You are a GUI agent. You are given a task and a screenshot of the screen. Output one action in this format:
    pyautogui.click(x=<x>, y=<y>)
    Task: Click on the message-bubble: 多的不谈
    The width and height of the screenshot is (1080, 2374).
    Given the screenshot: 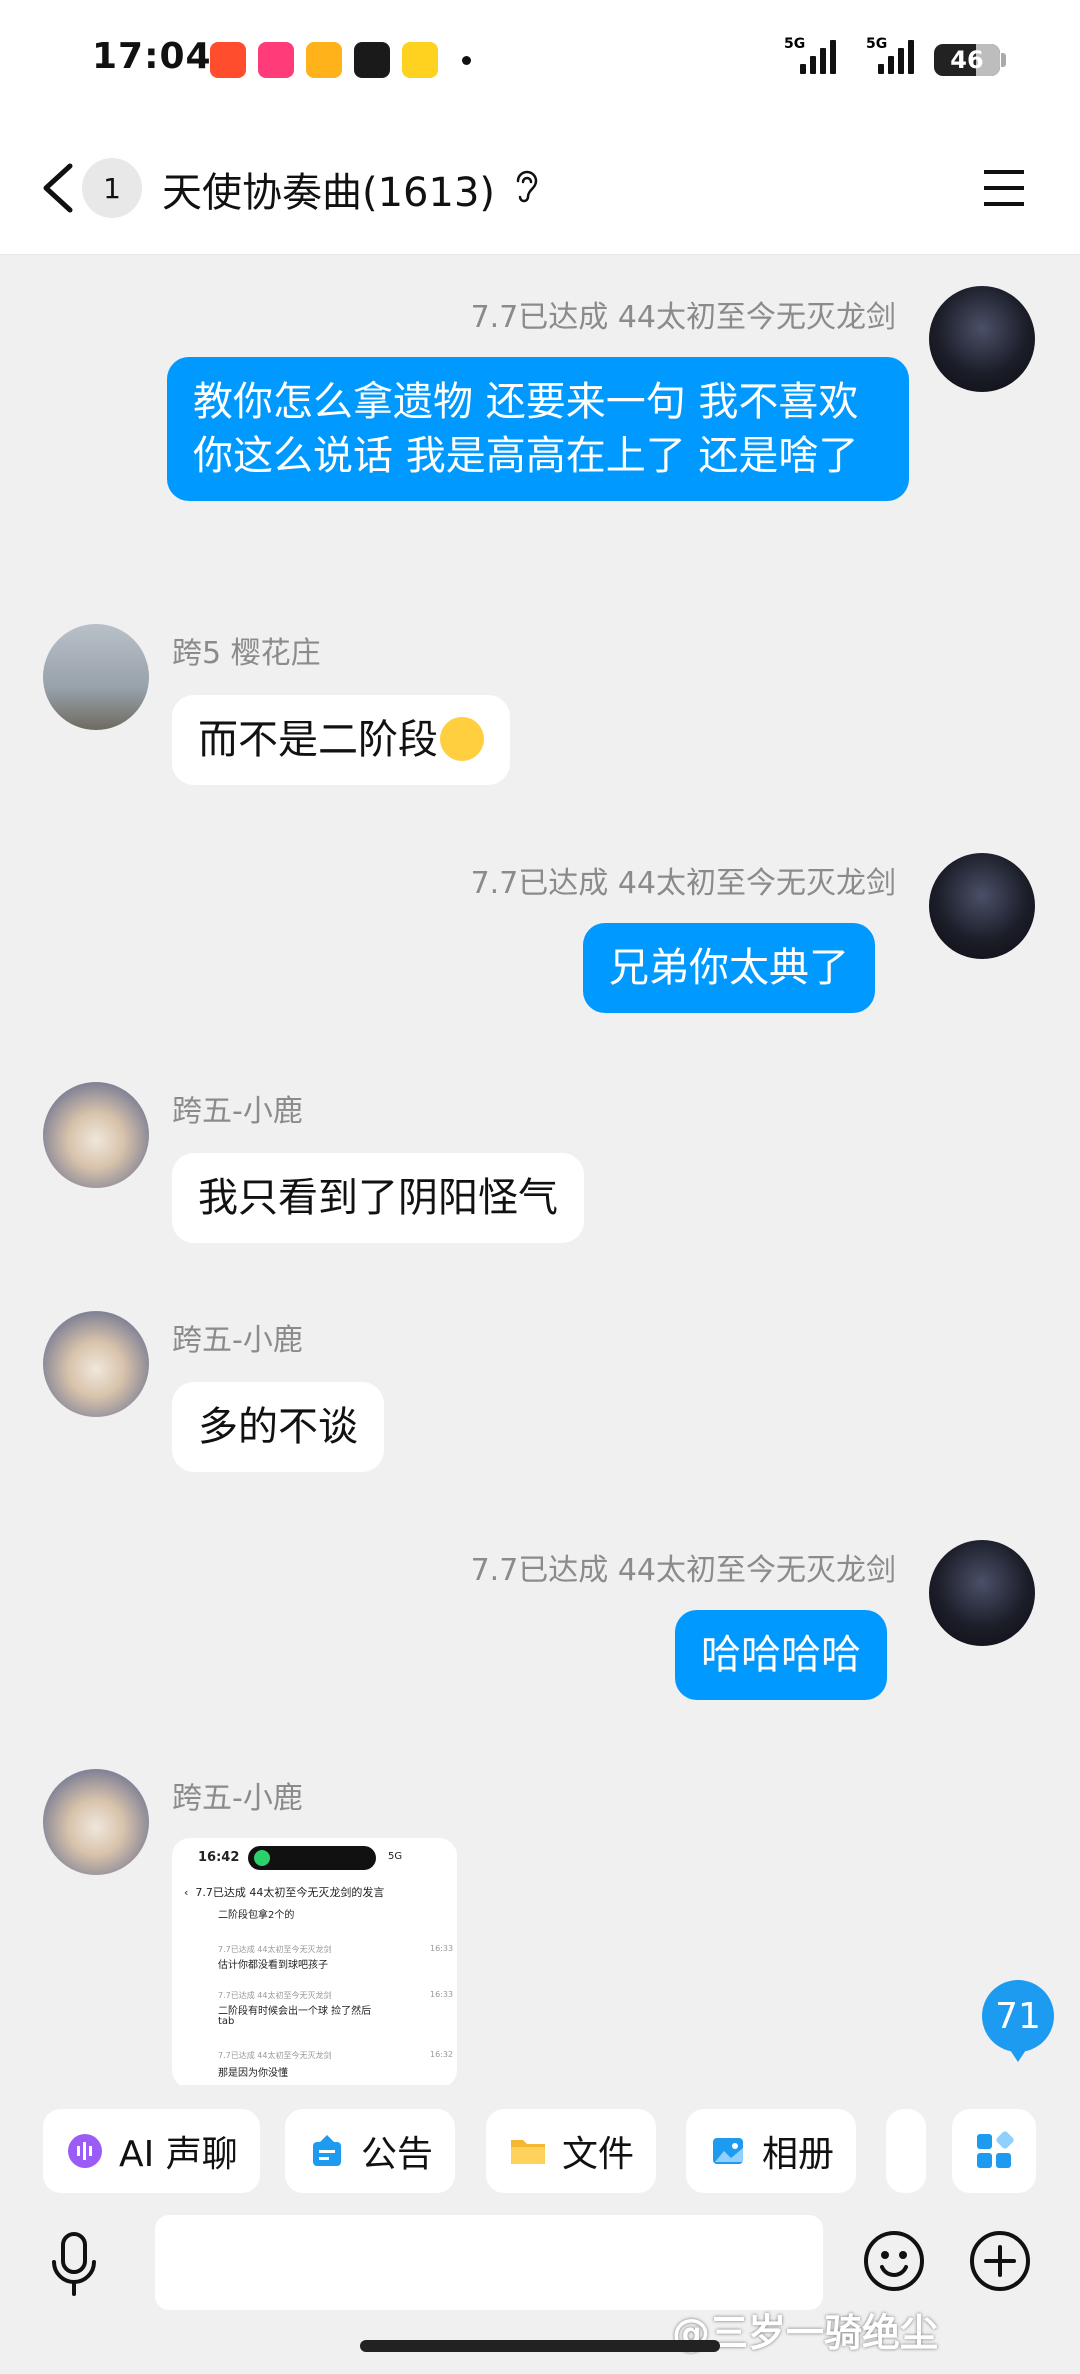 What is the action you would take?
    pyautogui.click(x=278, y=1427)
    